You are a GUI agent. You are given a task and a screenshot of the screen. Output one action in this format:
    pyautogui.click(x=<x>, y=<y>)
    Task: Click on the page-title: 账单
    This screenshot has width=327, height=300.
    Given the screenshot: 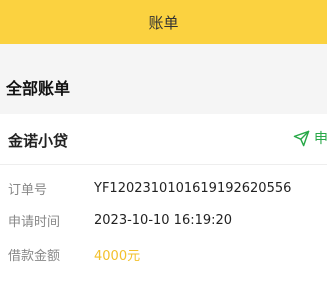 What is the action you would take?
    pyautogui.click(x=163, y=22)
    